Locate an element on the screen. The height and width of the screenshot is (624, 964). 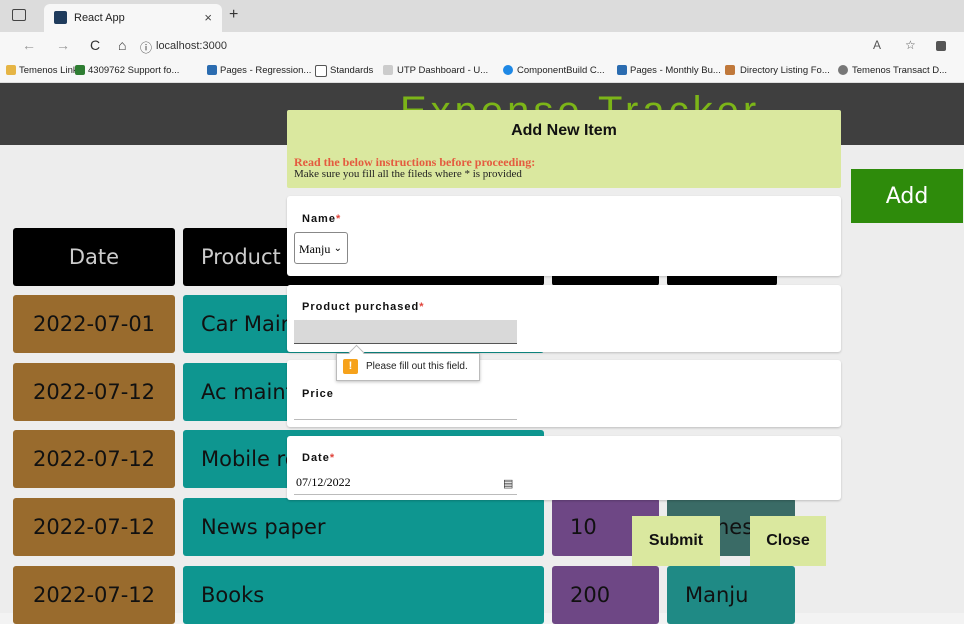
folder-icon is located at coordinates (11, 70).